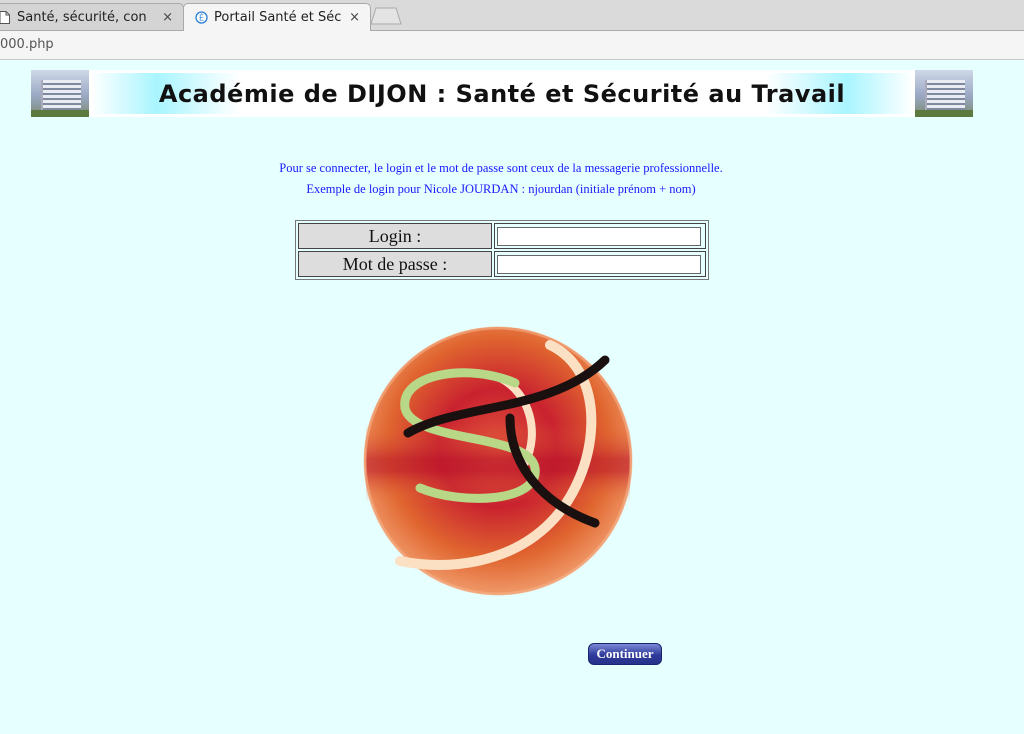  Describe the element at coordinates (944, 93) in the screenshot. I see `building-image-right` at that location.